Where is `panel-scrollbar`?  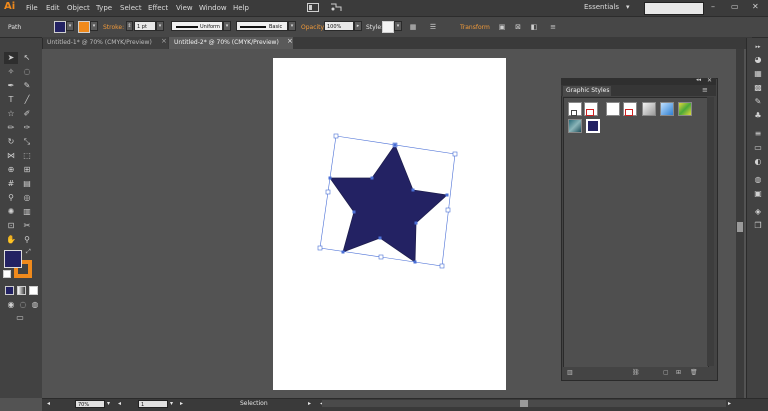 panel-scrollbar is located at coordinates (710, 231).